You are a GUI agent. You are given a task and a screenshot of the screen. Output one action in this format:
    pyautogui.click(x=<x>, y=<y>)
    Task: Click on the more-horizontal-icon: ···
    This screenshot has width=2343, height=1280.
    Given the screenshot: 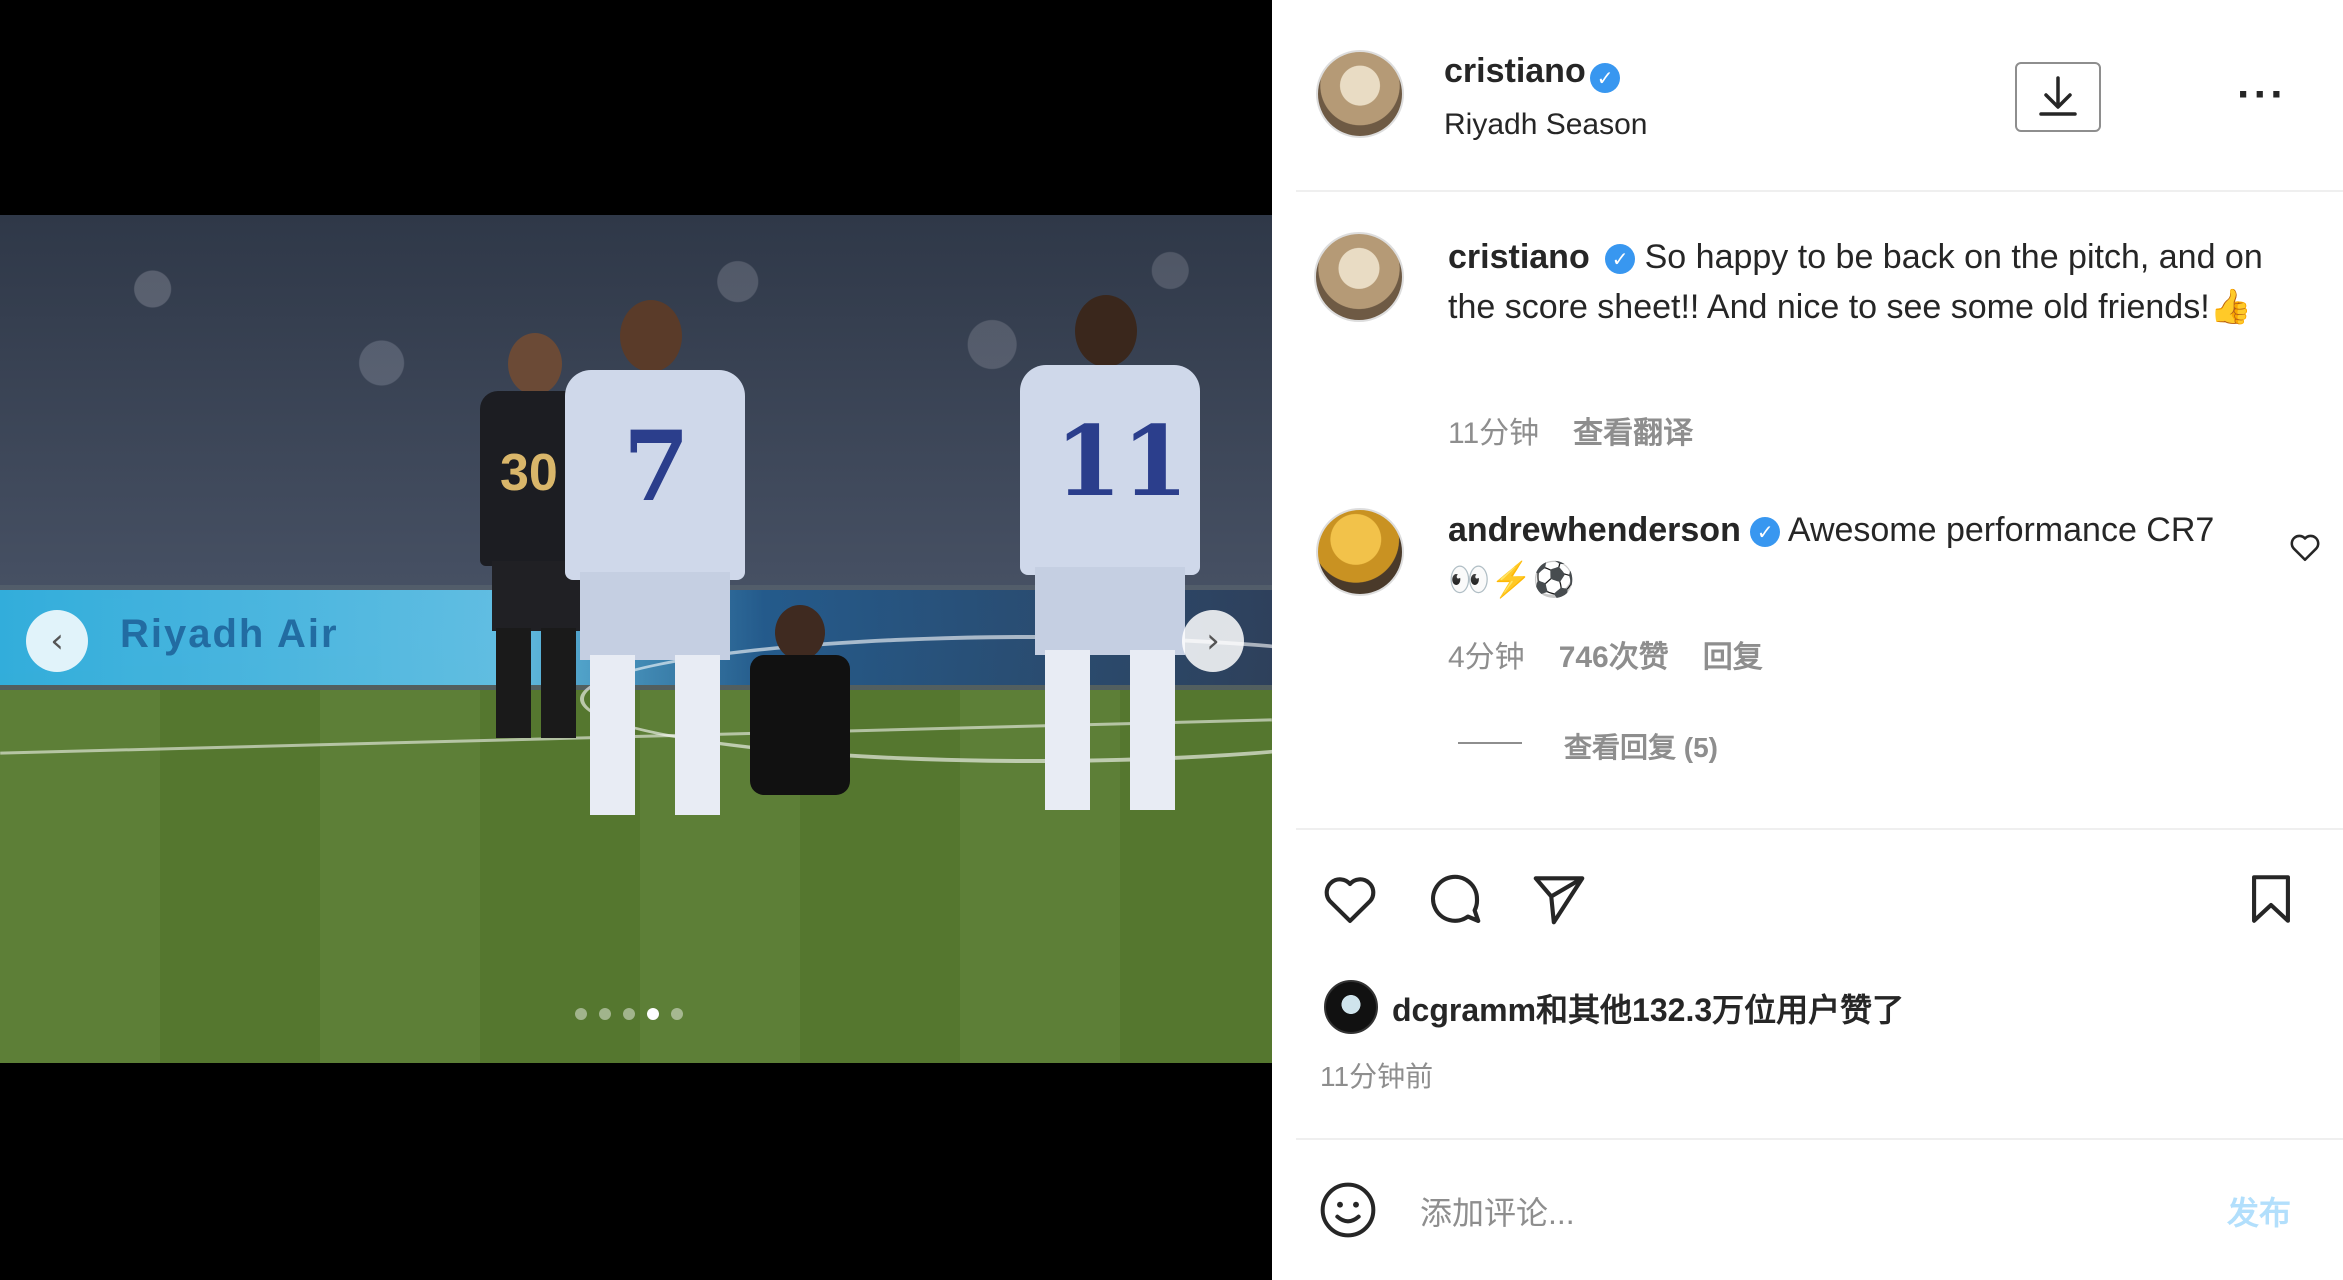 What is the action you would take?
    pyautogui.click(x=2262, y=95)
    